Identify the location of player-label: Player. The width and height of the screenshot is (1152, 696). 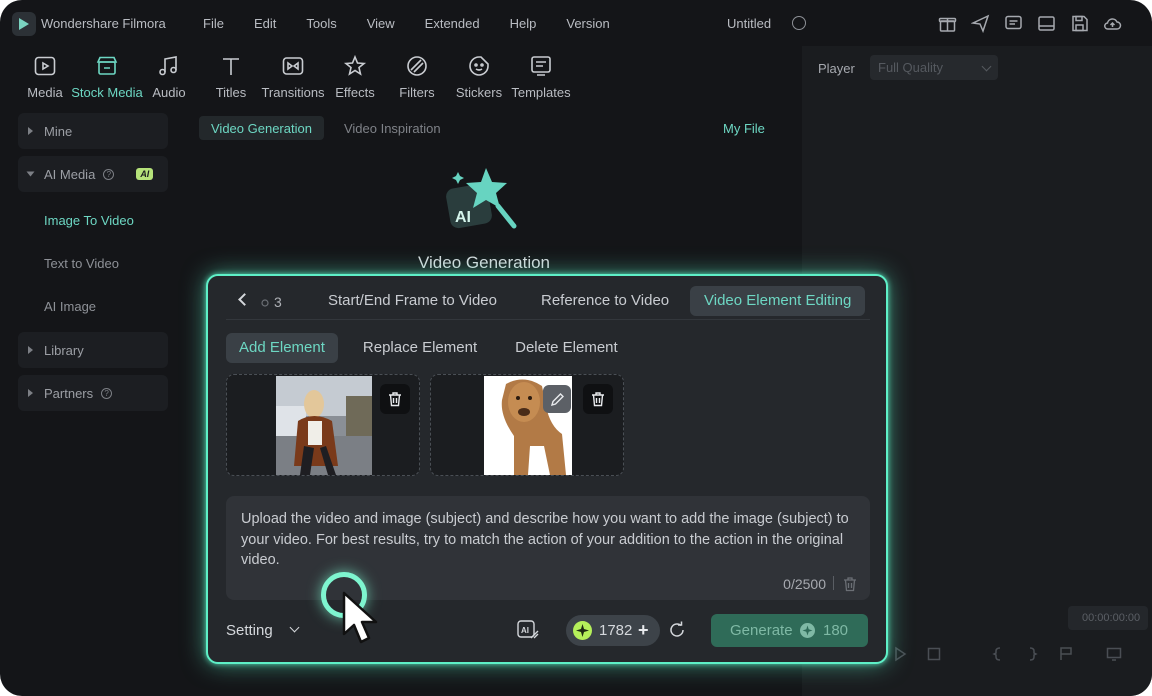
(836, 68).